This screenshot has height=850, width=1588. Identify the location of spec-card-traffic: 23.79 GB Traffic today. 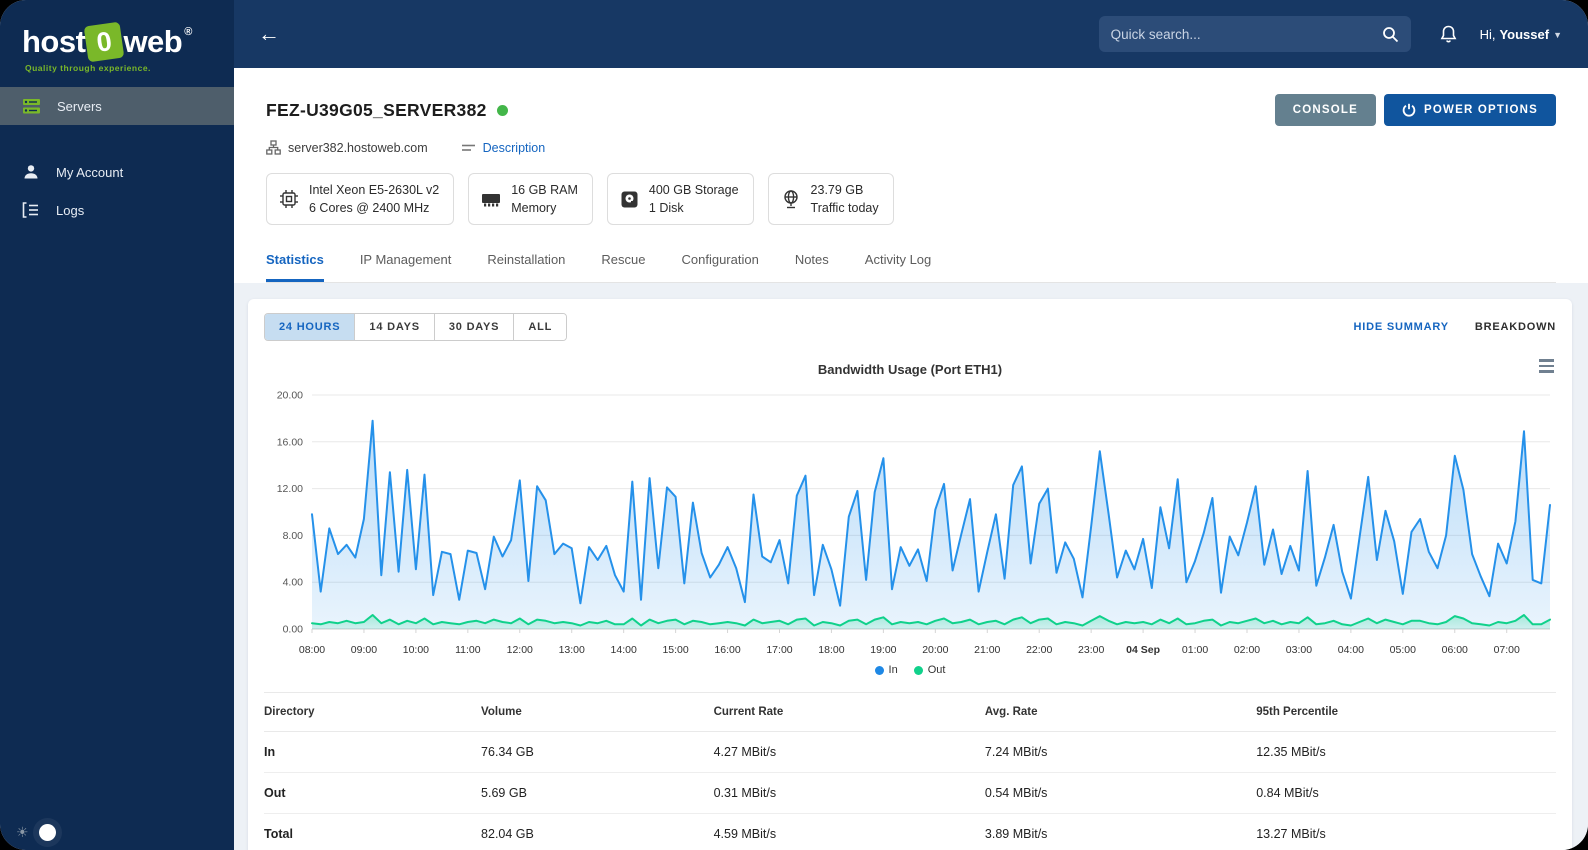
(830, 199).